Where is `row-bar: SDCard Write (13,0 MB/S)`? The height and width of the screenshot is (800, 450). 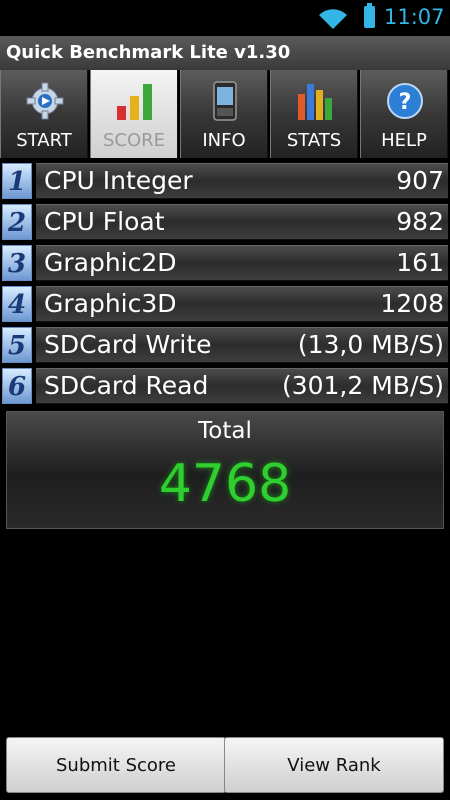
row-bar: SDCard Write (13,0 MB/S) is located at coordinates (242, 345).